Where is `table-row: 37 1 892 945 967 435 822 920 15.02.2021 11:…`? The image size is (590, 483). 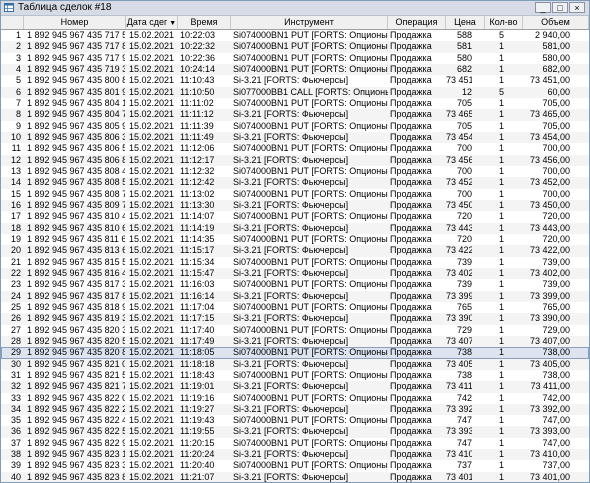 table-row: 37 1 892 945 967 435 822 920 15.02.2021 11:… is located at coordinates (295, 443).